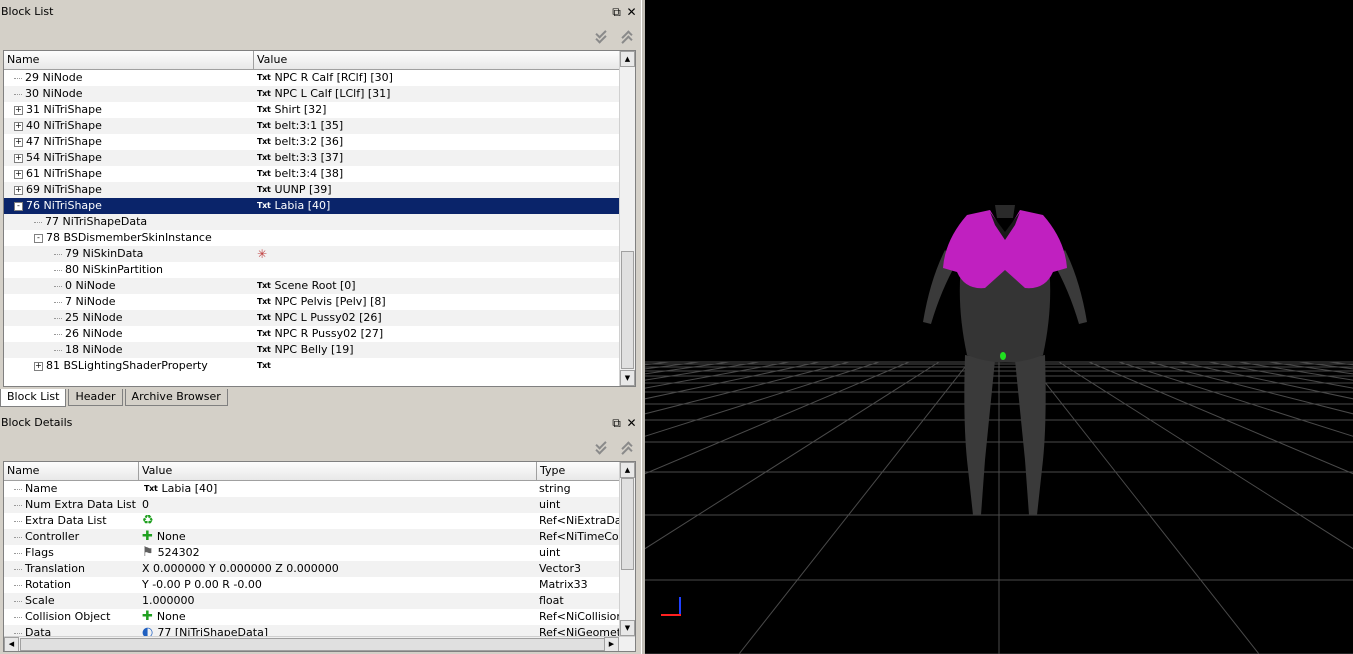 This screenshot has width=1353, height=654. What do you see at coordinates (40, 600) in the screenshot?
I see `field-name: Scale` at bounding box center [40, 600].